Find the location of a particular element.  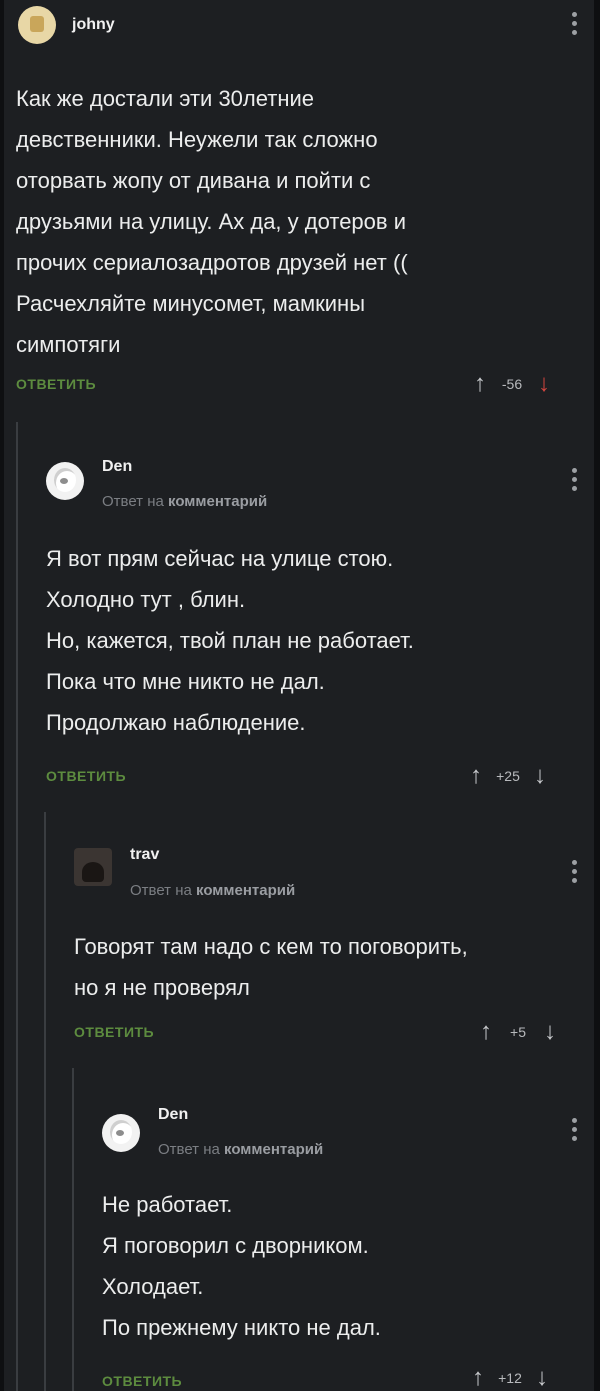

screen-border-left is located at coordinates (2, 695).